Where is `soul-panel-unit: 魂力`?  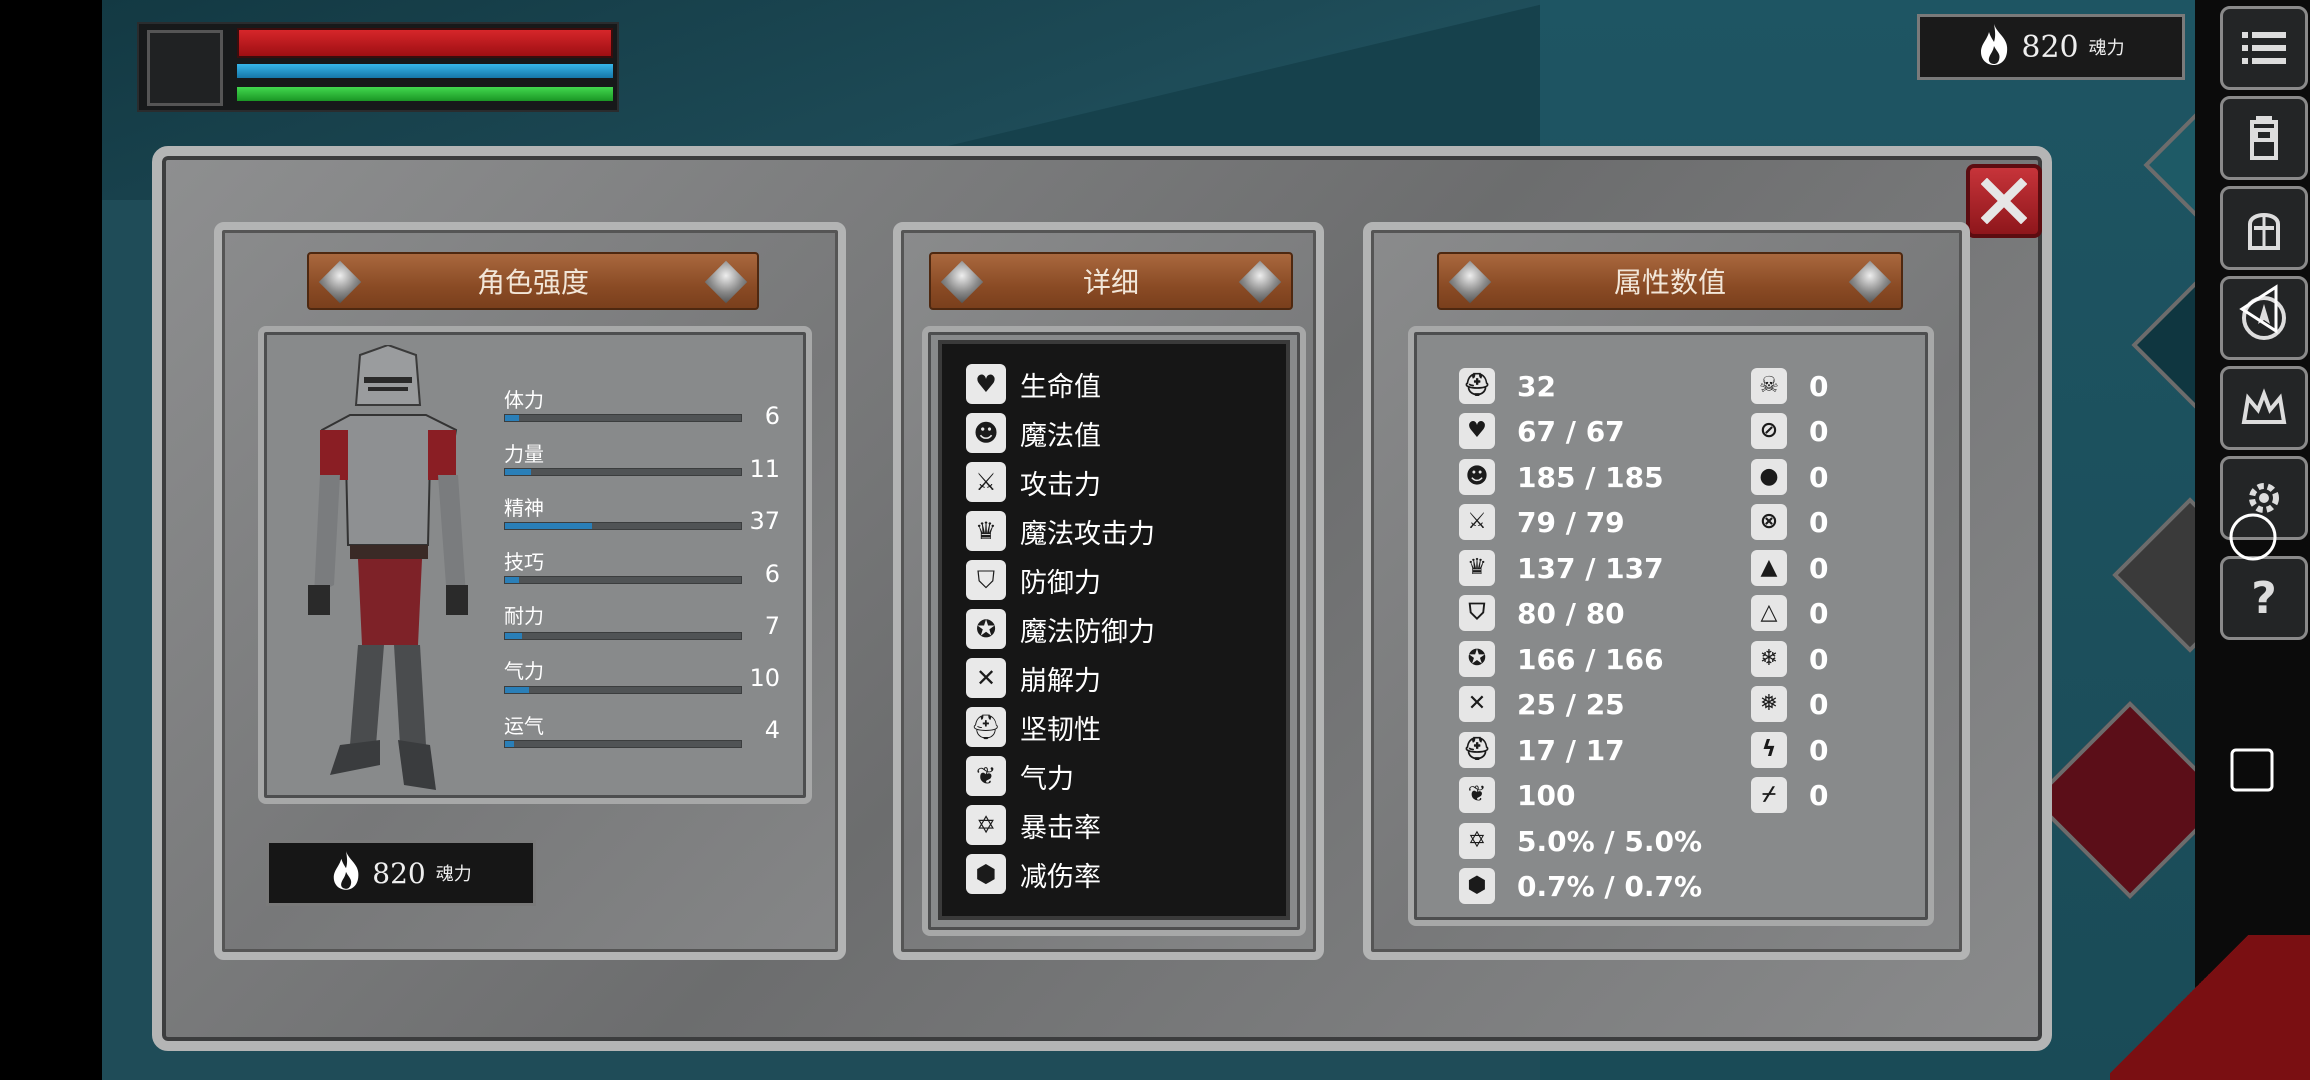 soul-panel-unit: 魂力 is located at coordinates (453, 874).